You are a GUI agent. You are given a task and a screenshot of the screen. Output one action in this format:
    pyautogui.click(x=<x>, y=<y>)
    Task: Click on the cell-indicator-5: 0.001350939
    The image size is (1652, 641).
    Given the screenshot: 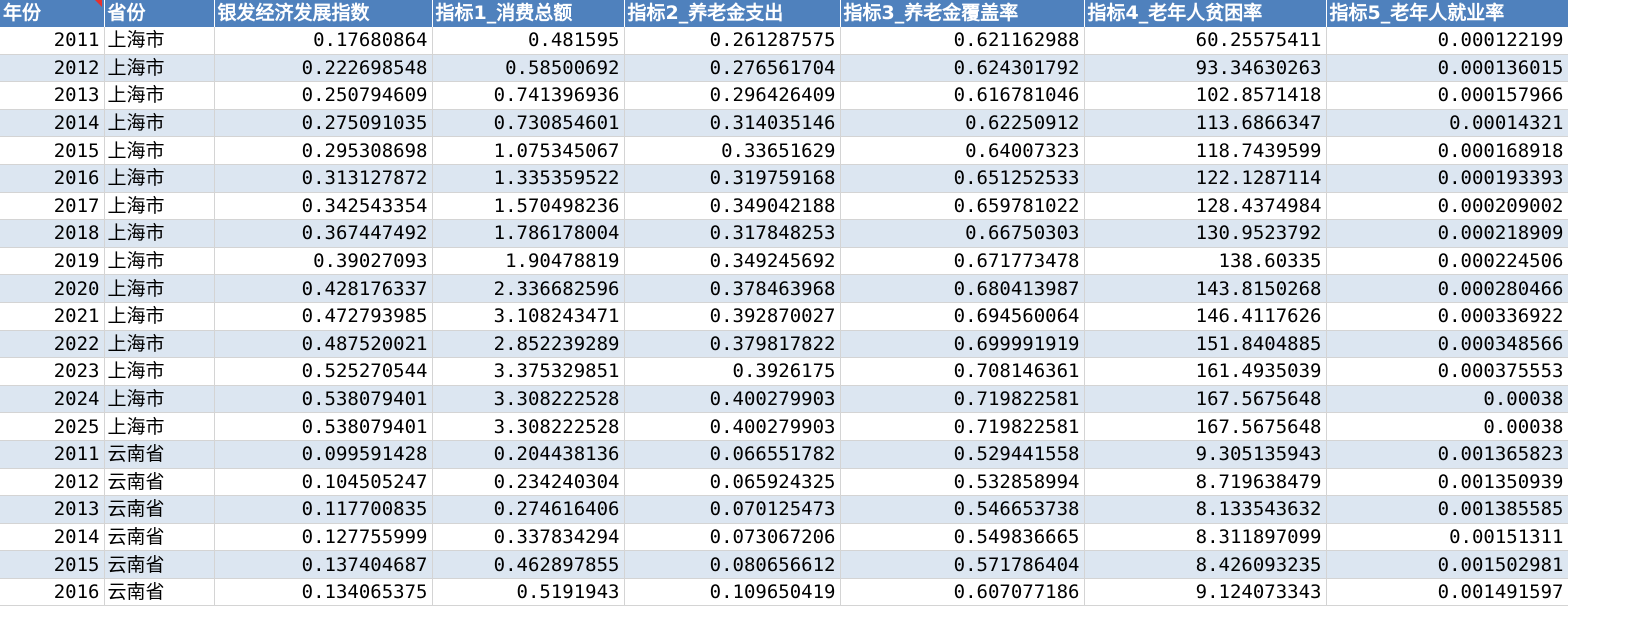 What is the action you would take?
    pyautogui.click(x=1447, y=482)
    